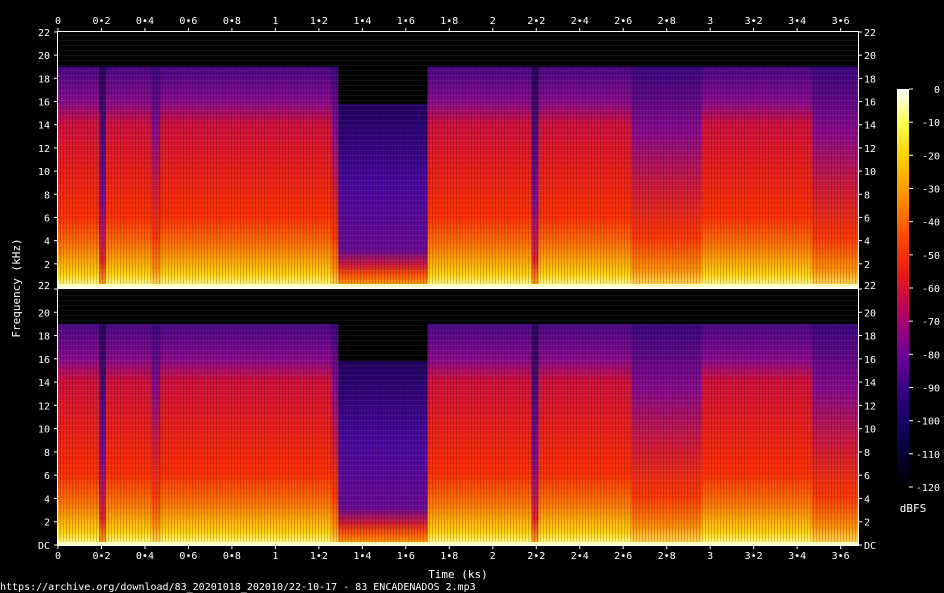  Describe the element at coordinates (931, 123) in the screenshot. I see `colorbar-tick-label: -10` at that location.